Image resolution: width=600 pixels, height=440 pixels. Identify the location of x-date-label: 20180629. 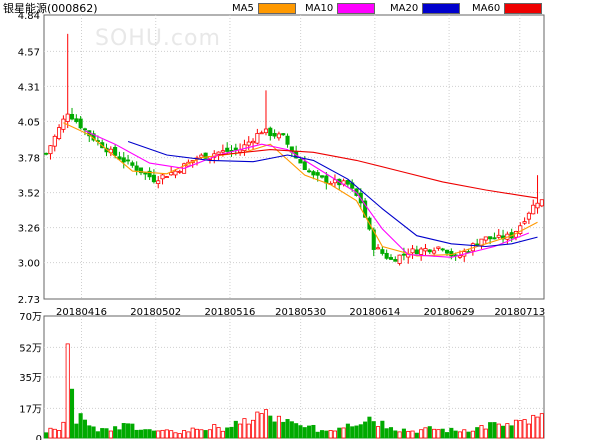
(449, 312).